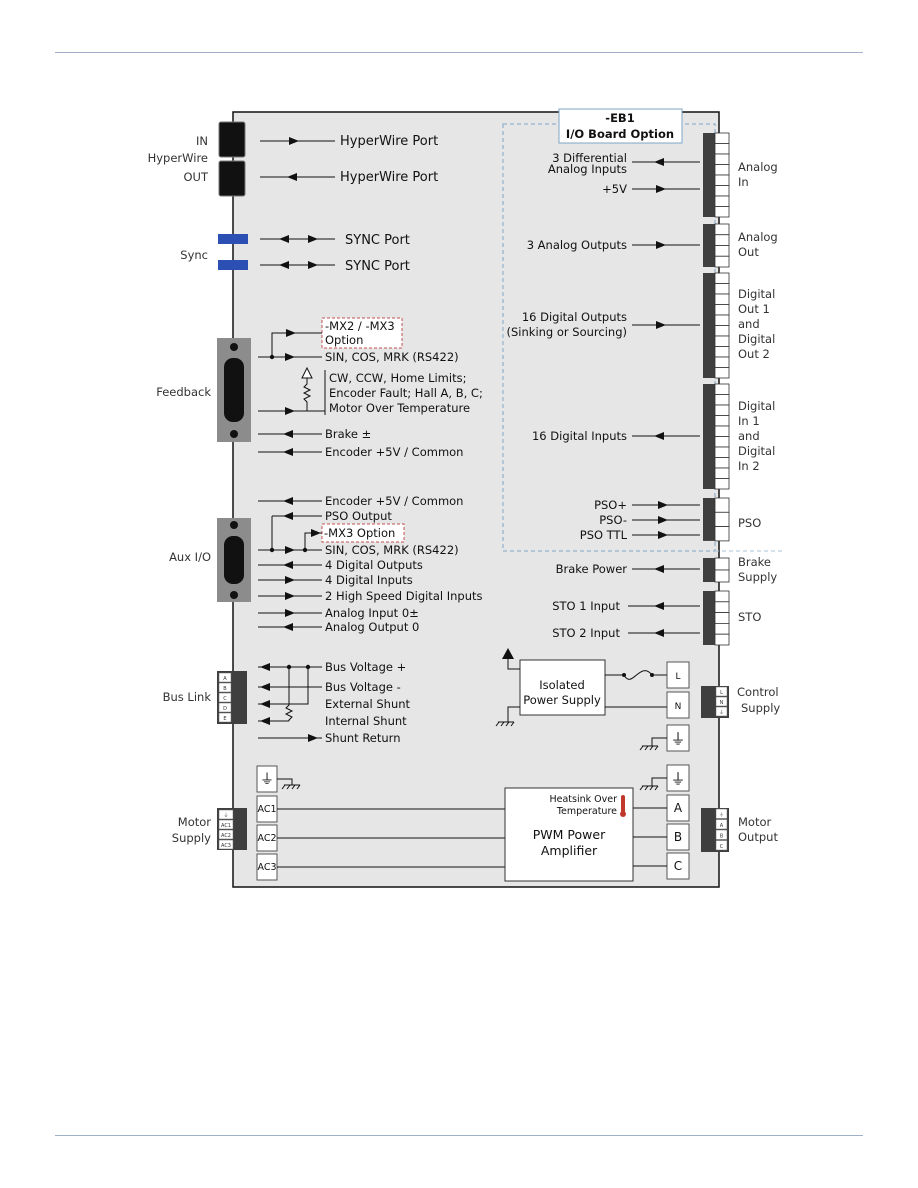  What do you see at coordinates (677, 779) in the screenshot?
I see `ground-icon: ⏚` at bounding box center [677, 779].